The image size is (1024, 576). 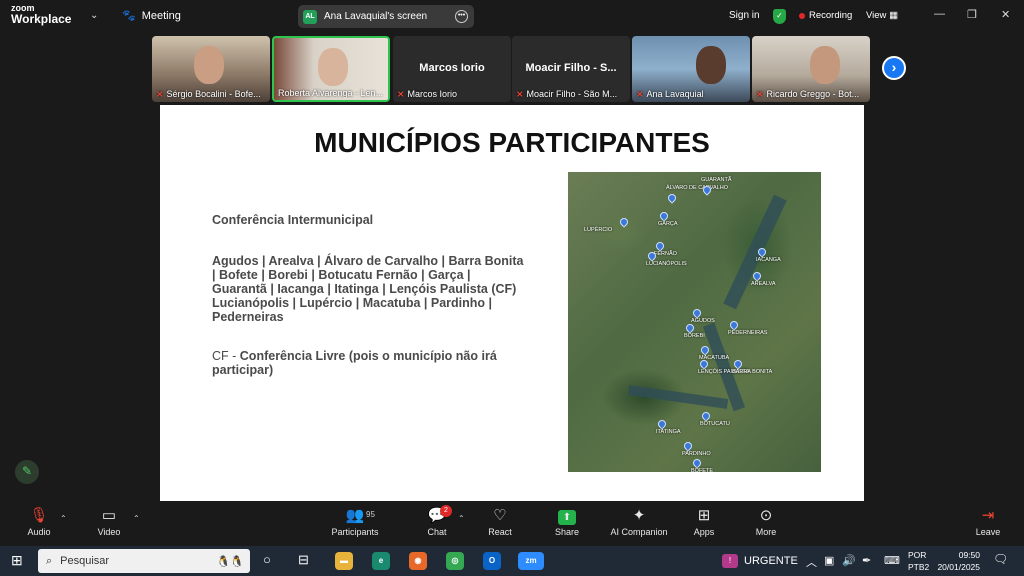 I want to click on task-view-icon: ○, so click(x=267, y=559).